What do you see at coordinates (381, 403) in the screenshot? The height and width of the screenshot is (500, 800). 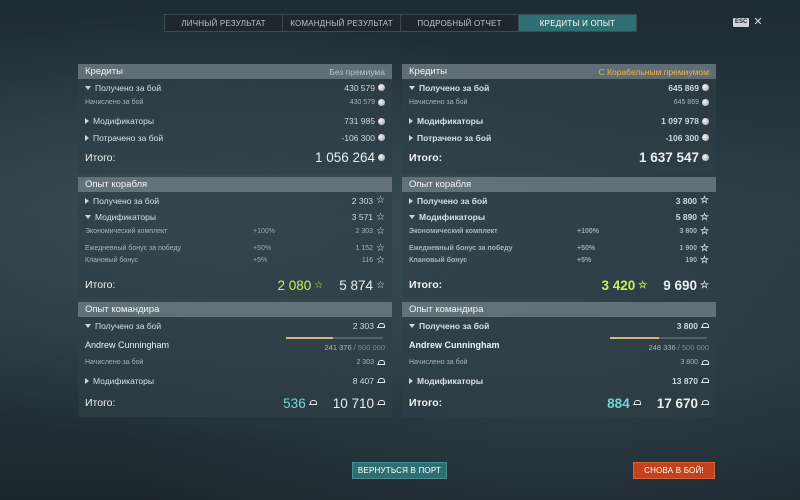 I see `commander-xp-icon` at bounding box center [381, 403].